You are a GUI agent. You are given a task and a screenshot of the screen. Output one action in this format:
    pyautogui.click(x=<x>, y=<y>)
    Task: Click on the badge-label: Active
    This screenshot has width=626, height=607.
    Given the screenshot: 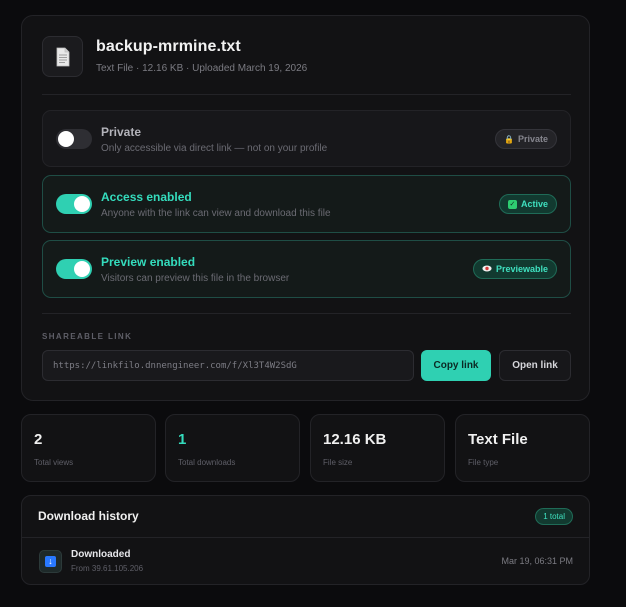 What is the action you would take?
    pyautogui.click(x=534, y=204)
    